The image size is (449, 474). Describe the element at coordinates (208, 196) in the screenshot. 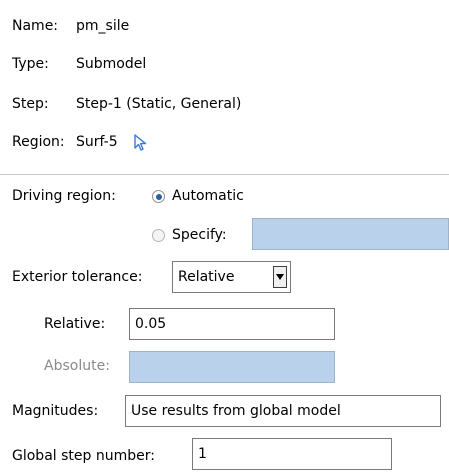

I see `radio-automatic-label: Automatic` at that location.